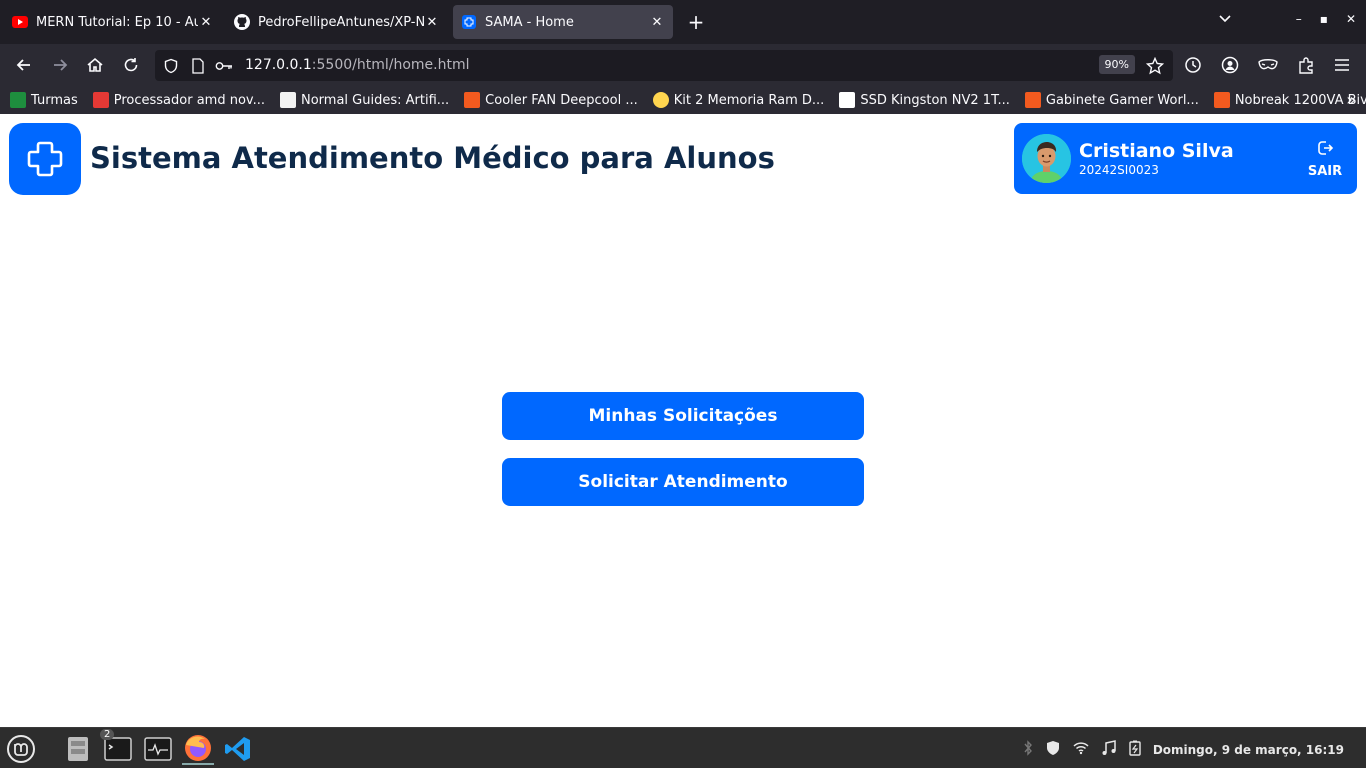 The width and height of the screenshot is (1366, 768). What do you see at coordinates (117, 747) in the screenshot?
I see `terminal-icon: 2` at bounding box center [117, 747].